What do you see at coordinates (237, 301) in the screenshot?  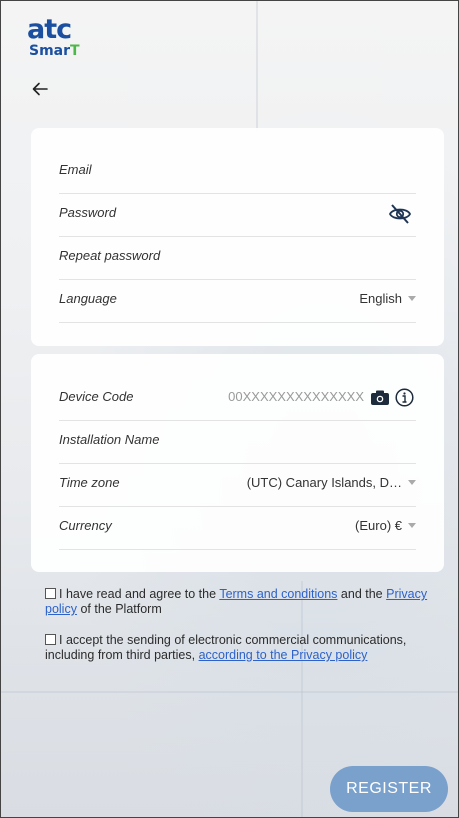 I see `language-select: Language English` at bounding box center [237, 301].